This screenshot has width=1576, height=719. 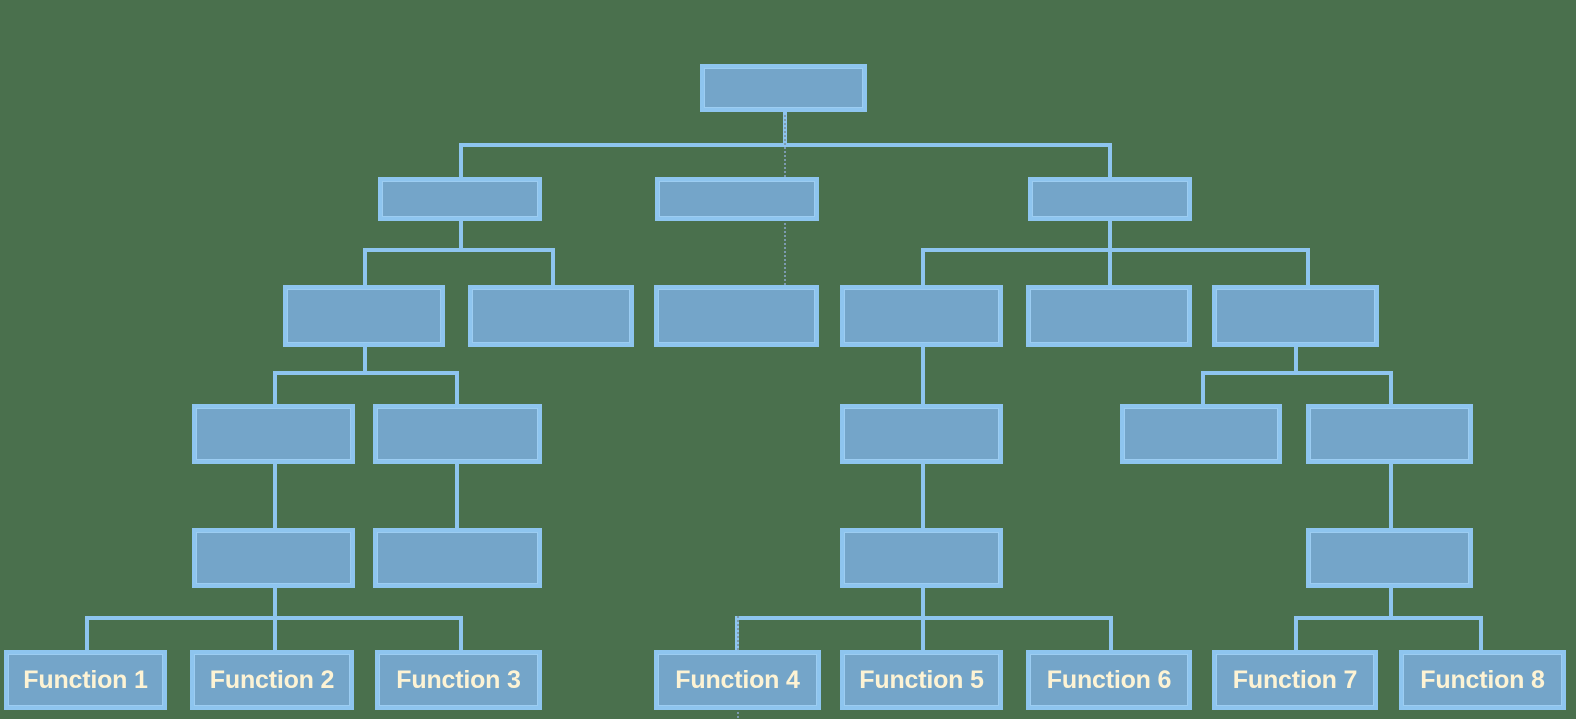 I want to click on connector-n7-to-n12, so click(x=923, y=374).